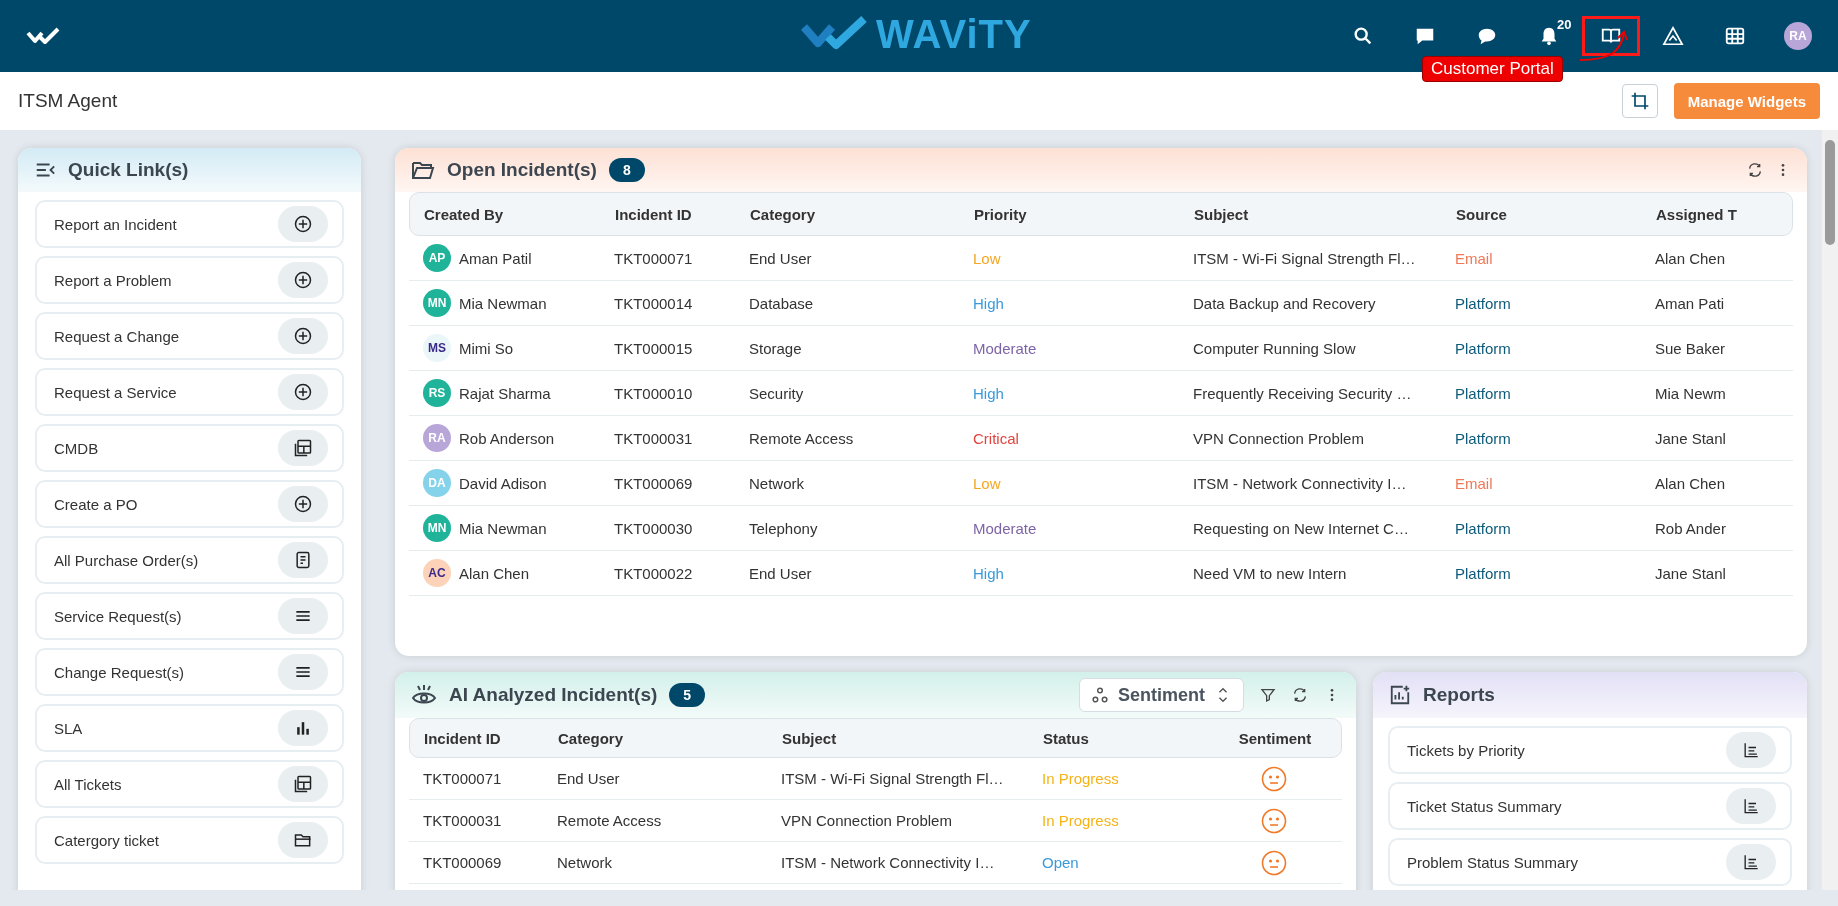  Describe the element at coordinates (127, 560) in the screenshot. I see `quick-link-label: All Purchase Order(s)` at that location.